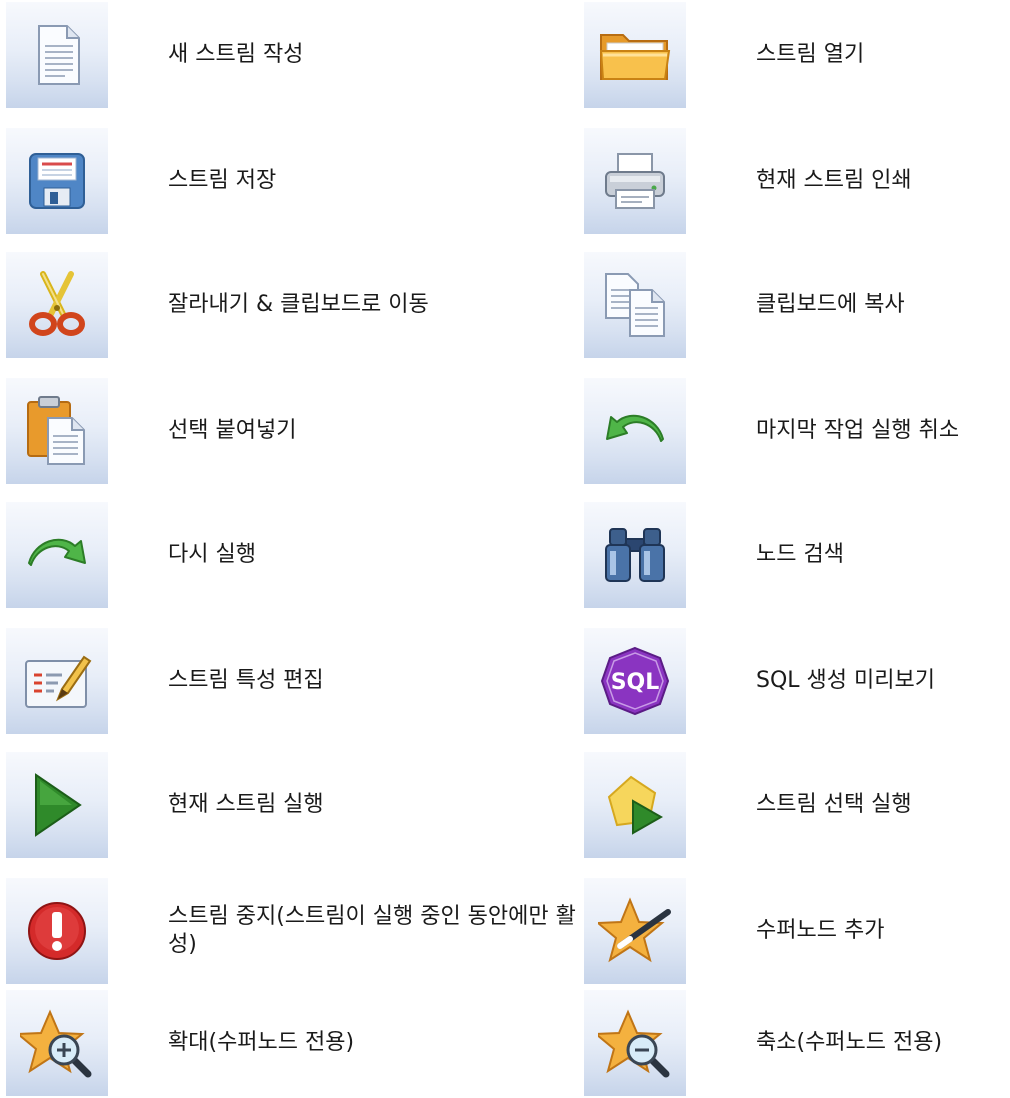 This screenshot has height=1098, width=1010. I want to click on legend-item-sql-preview: SQL SQL 생성 미리보기, so click(794, 681).